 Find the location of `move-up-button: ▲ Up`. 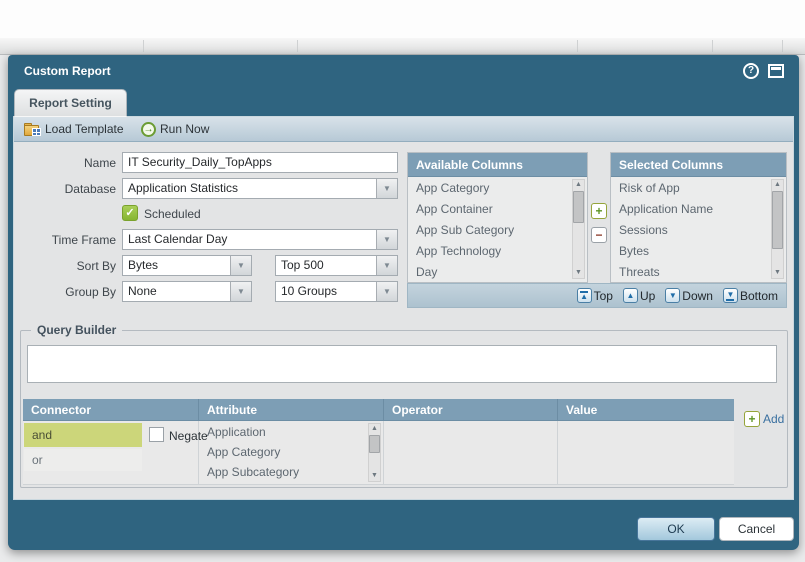

move-up-button: ▲ Up is located at coordinates (638, 295).